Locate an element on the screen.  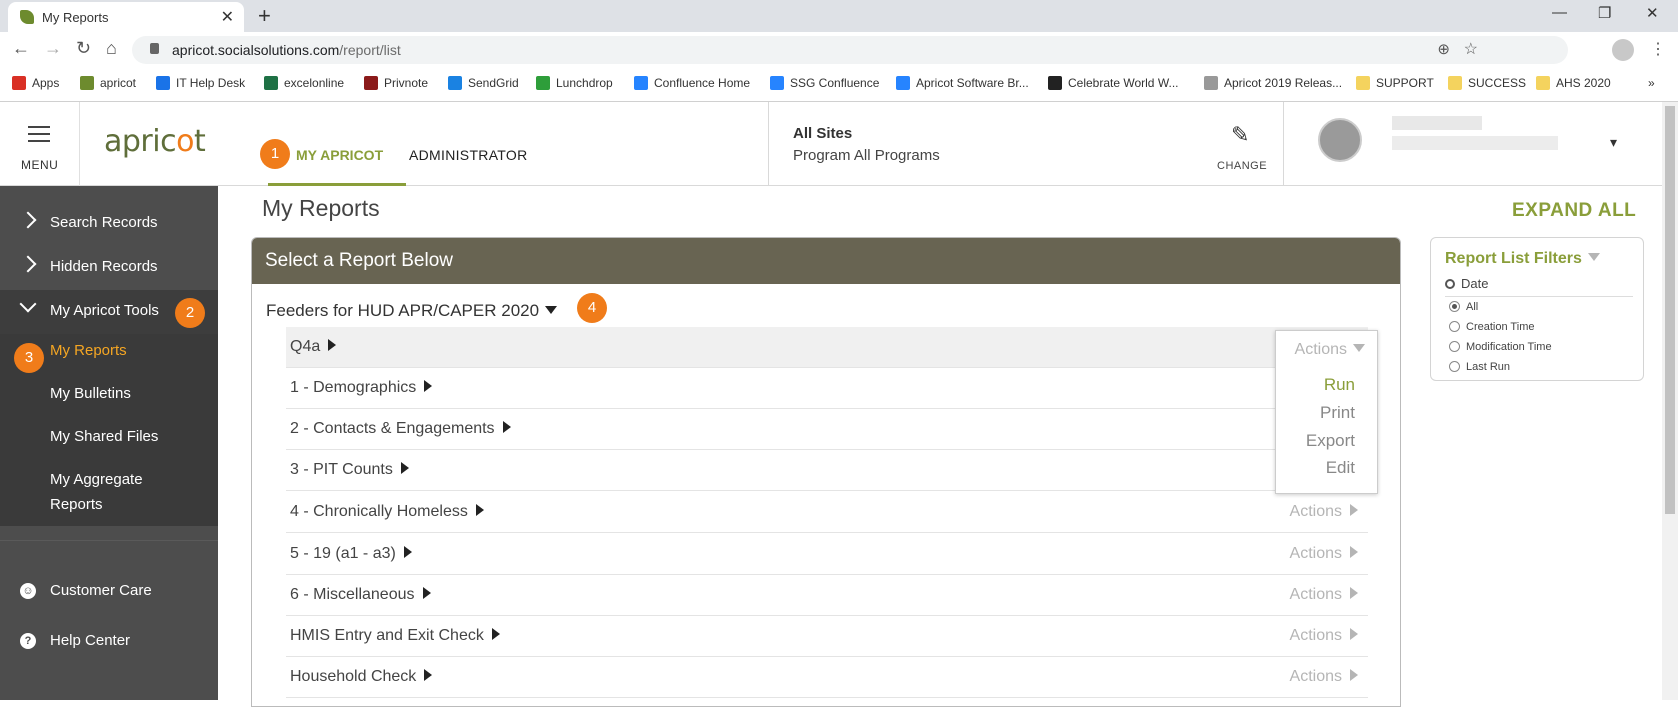
chevron-down-icon: ▾ is located at coordinates (1613, 142).